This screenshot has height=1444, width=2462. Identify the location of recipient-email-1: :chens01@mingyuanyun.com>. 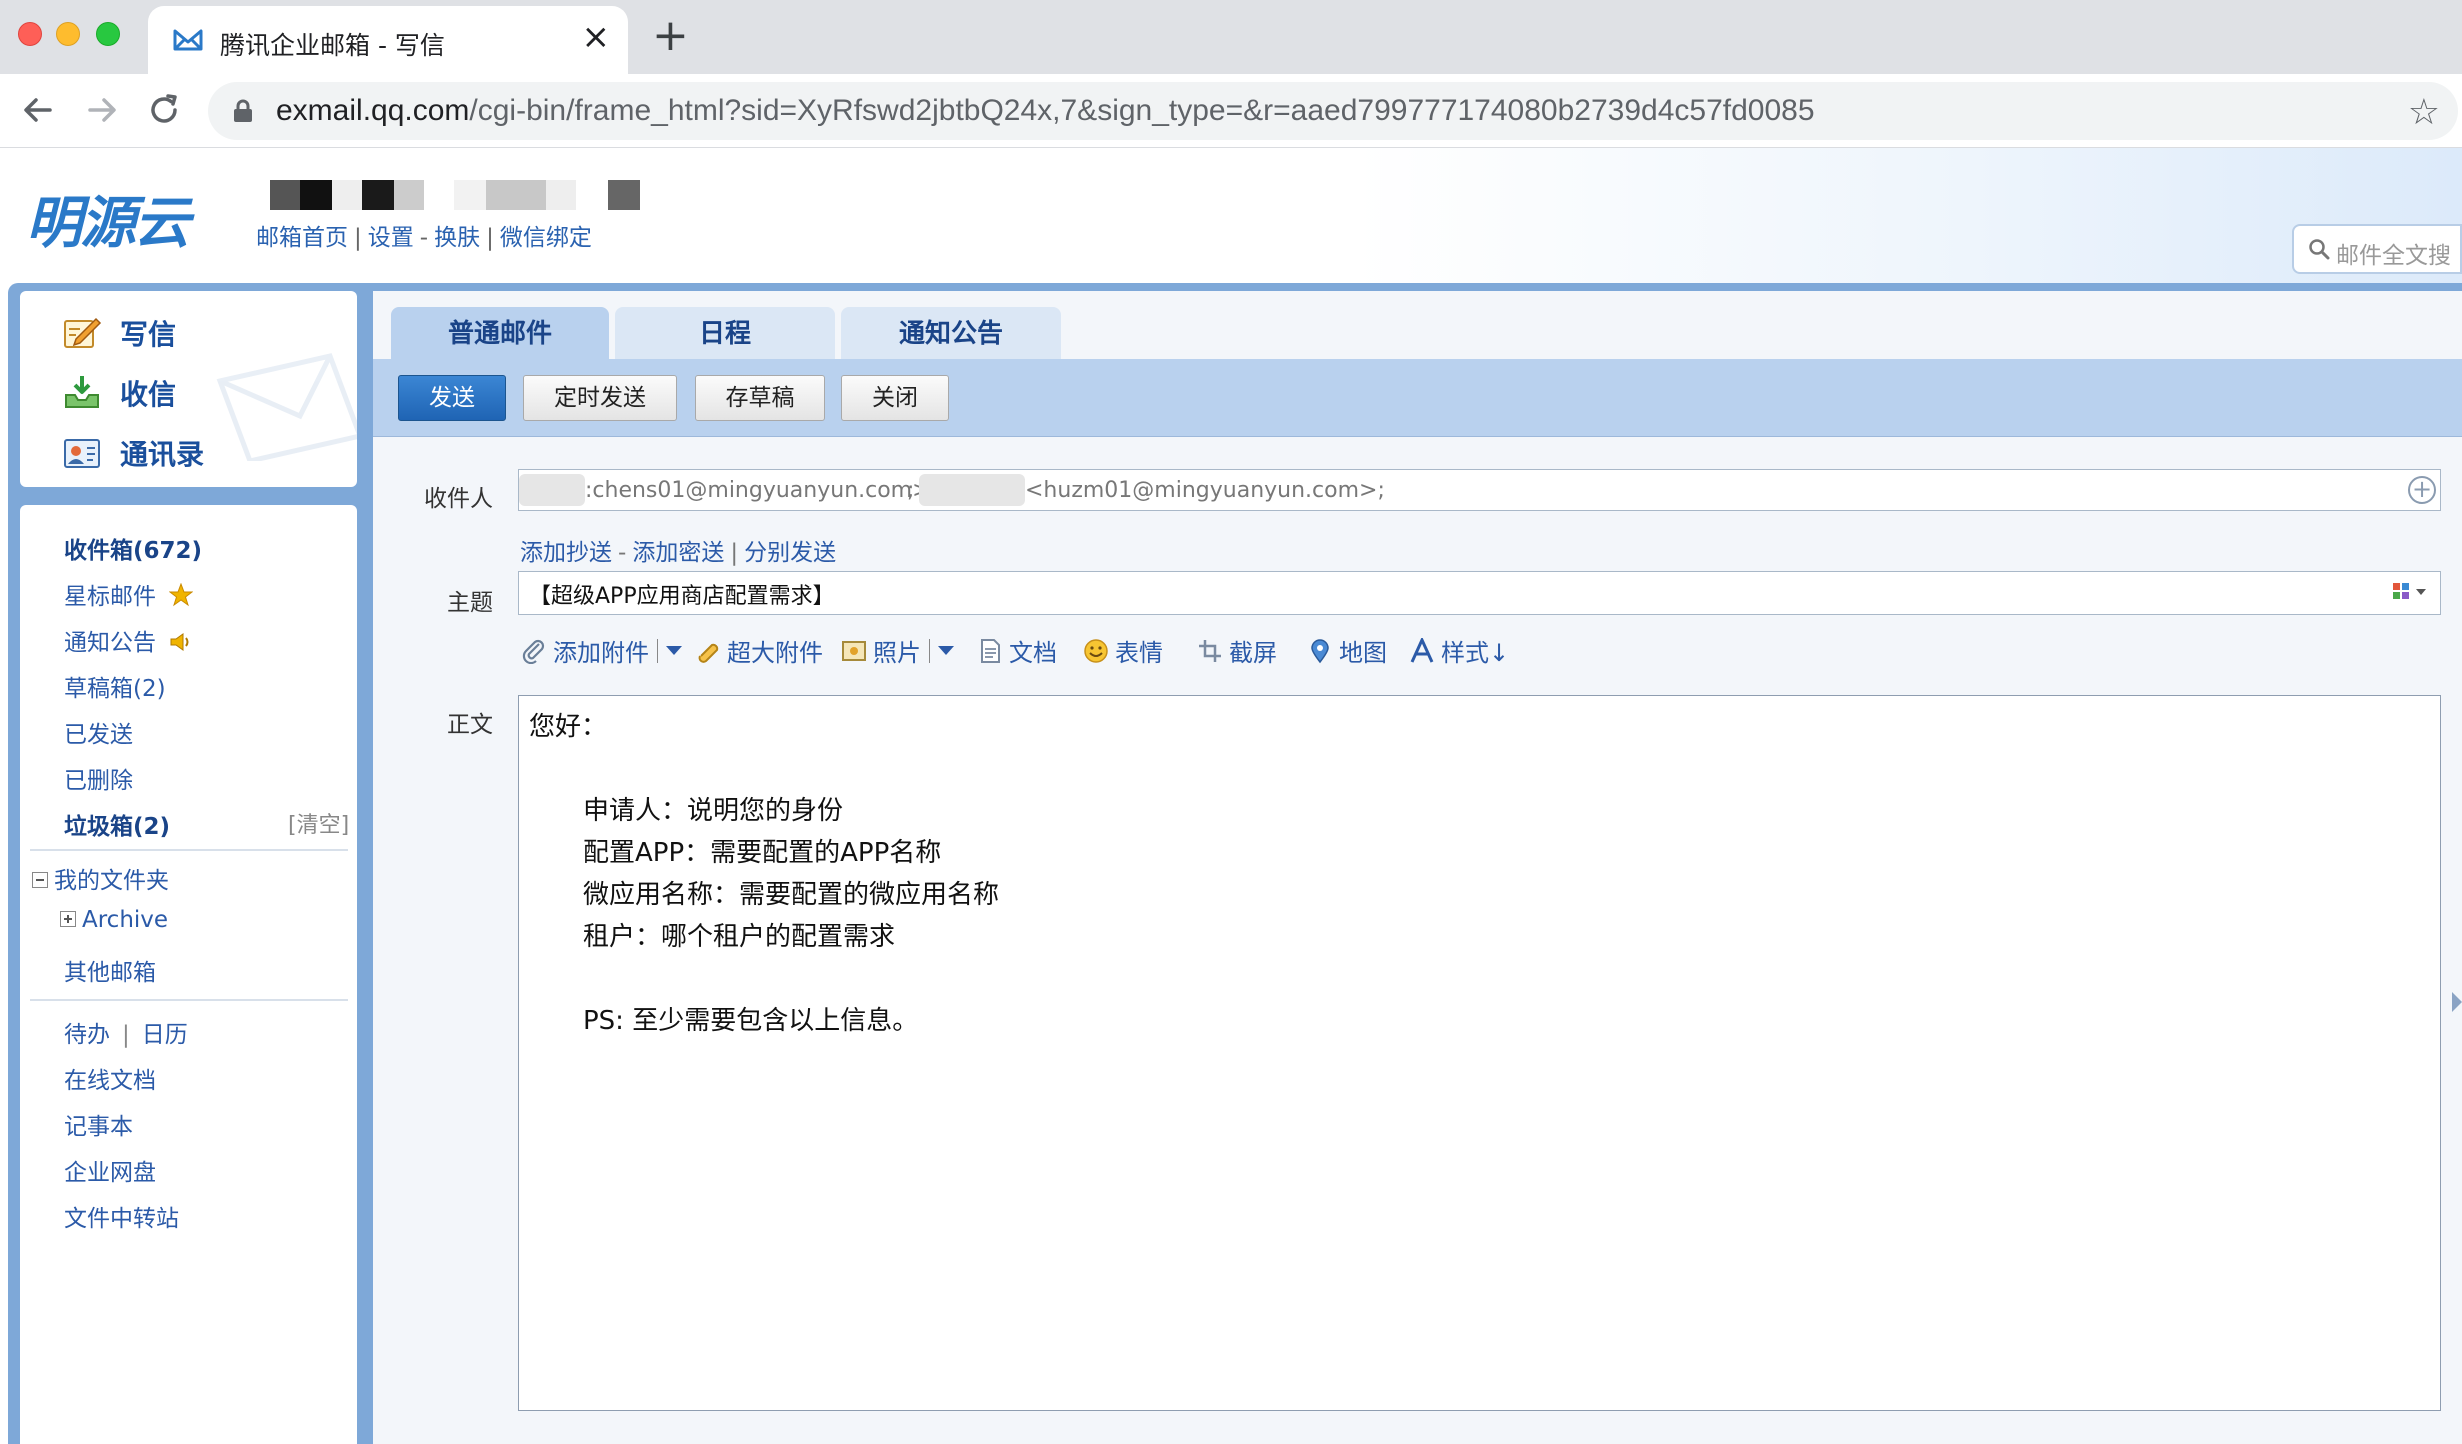
(758, 490).